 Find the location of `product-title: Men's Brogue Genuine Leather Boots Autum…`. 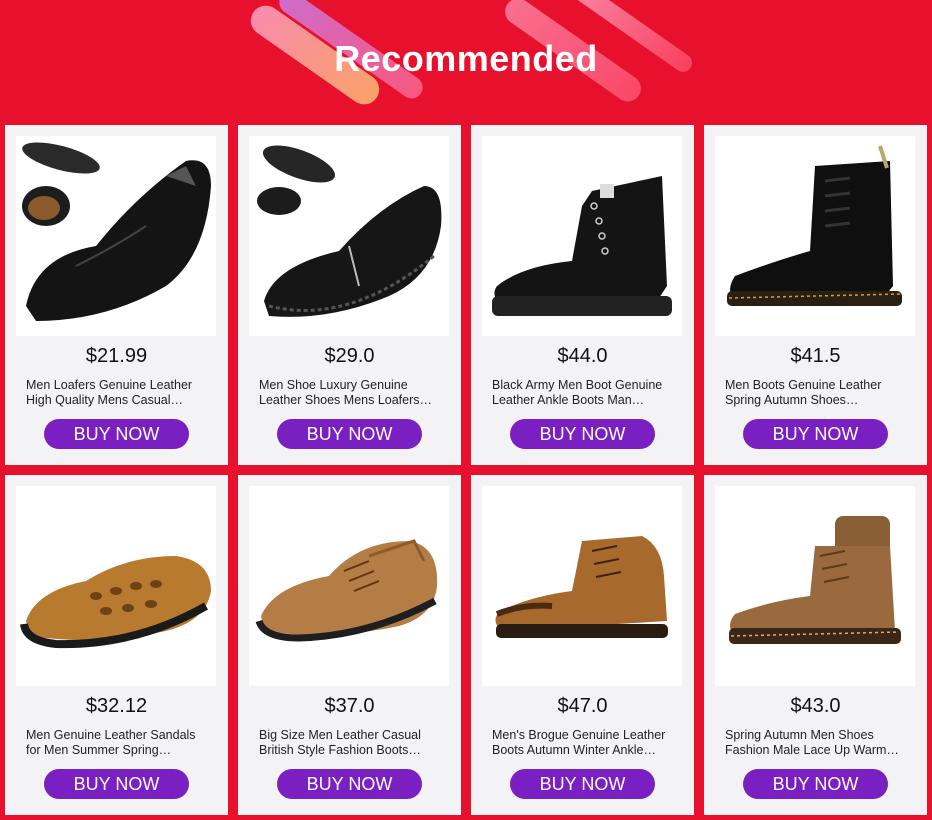

product-title: Men's Brogue Genuine Leather Boots Autum… is located at coordinates (586, 743).